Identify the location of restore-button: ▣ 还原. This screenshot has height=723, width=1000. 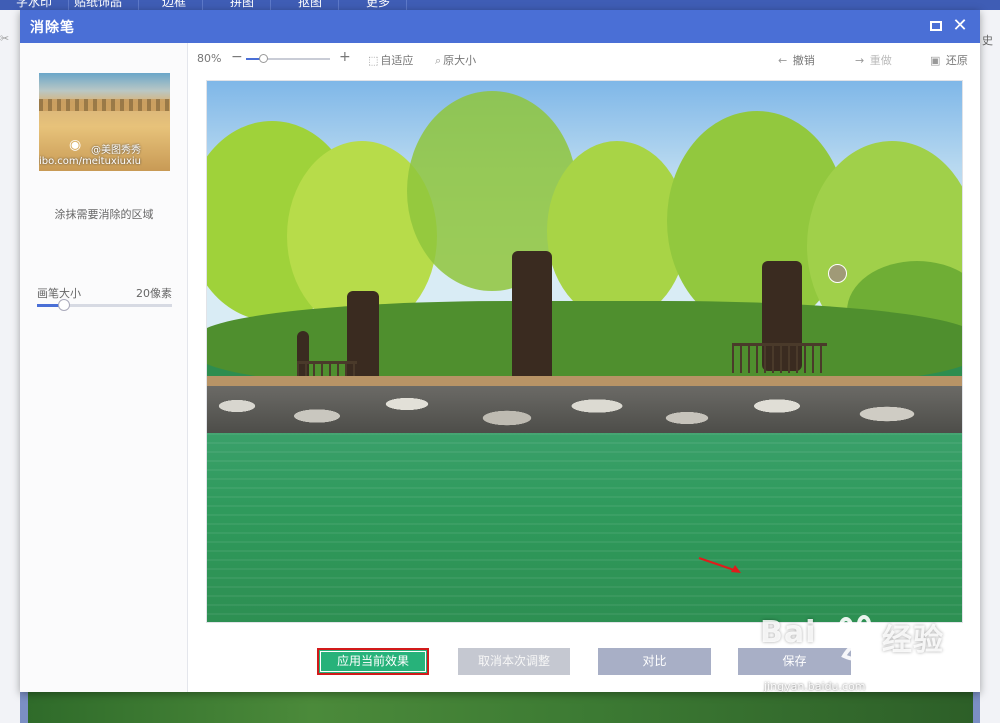
(949, 60).